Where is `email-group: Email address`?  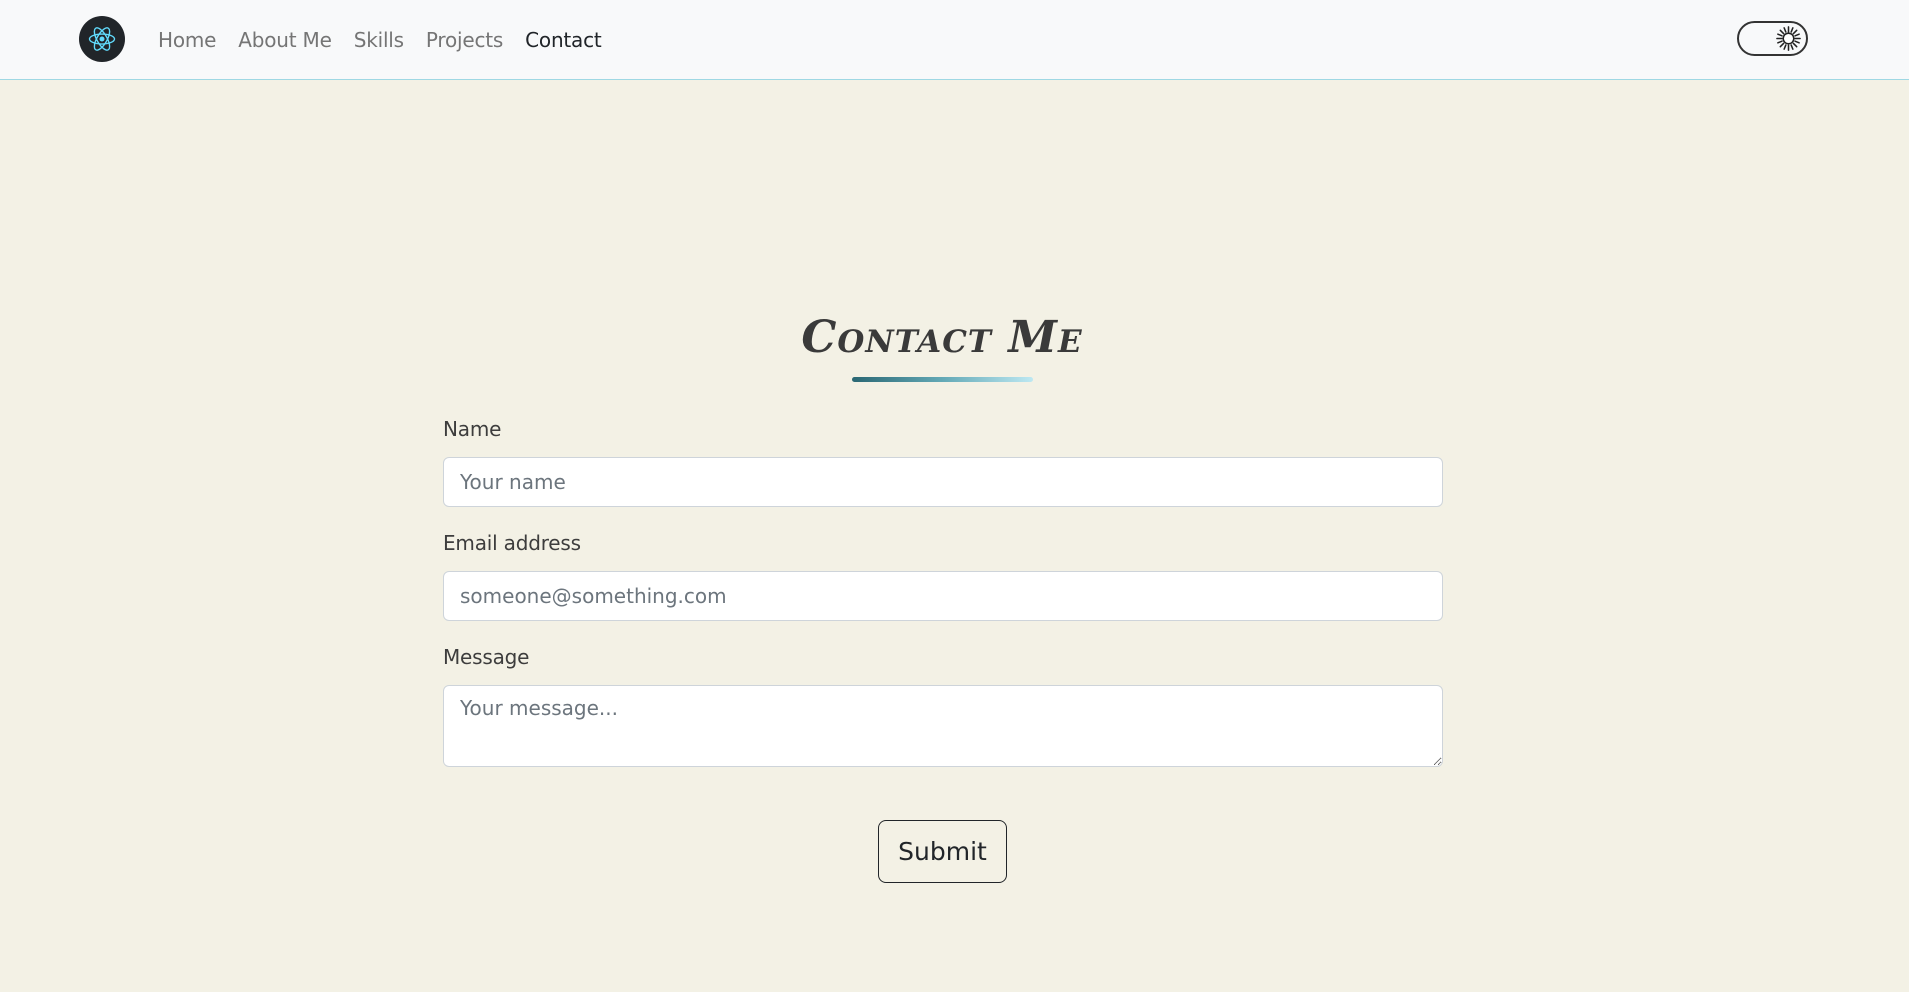 email-group: Email address is located at coordinates (943, 574).